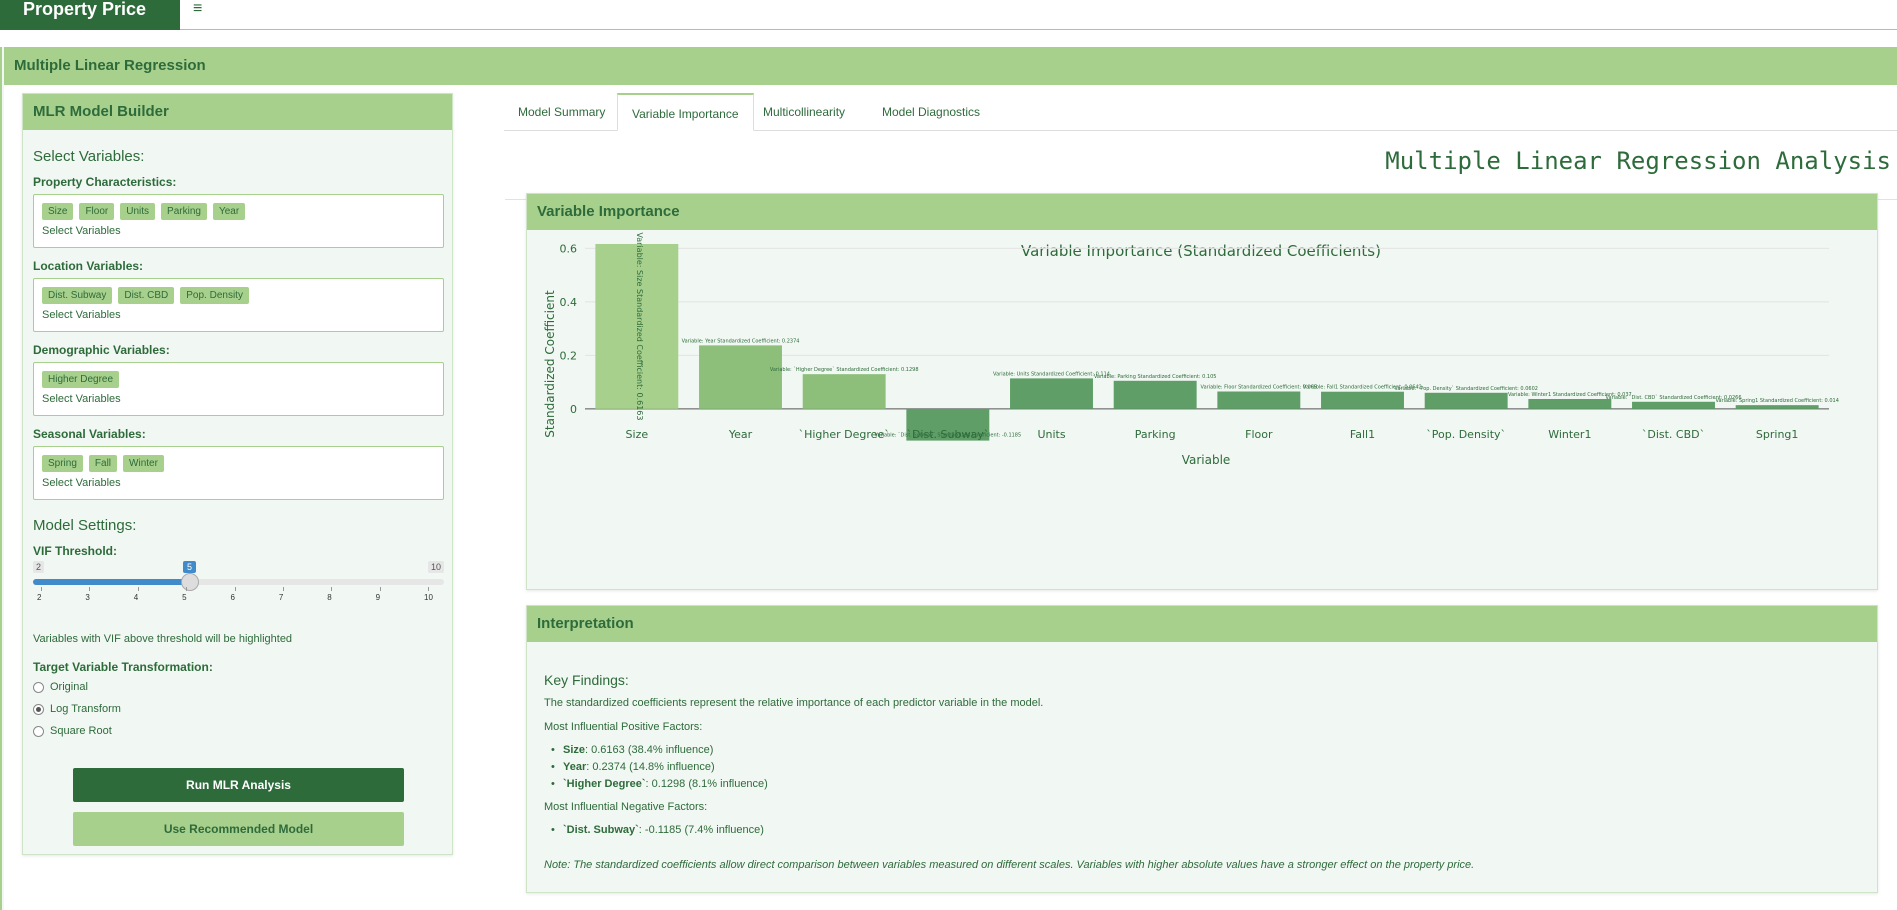 This screenshot has height=910, width=1897. I want to click on radio-label: Square Root, so click(81, 731).